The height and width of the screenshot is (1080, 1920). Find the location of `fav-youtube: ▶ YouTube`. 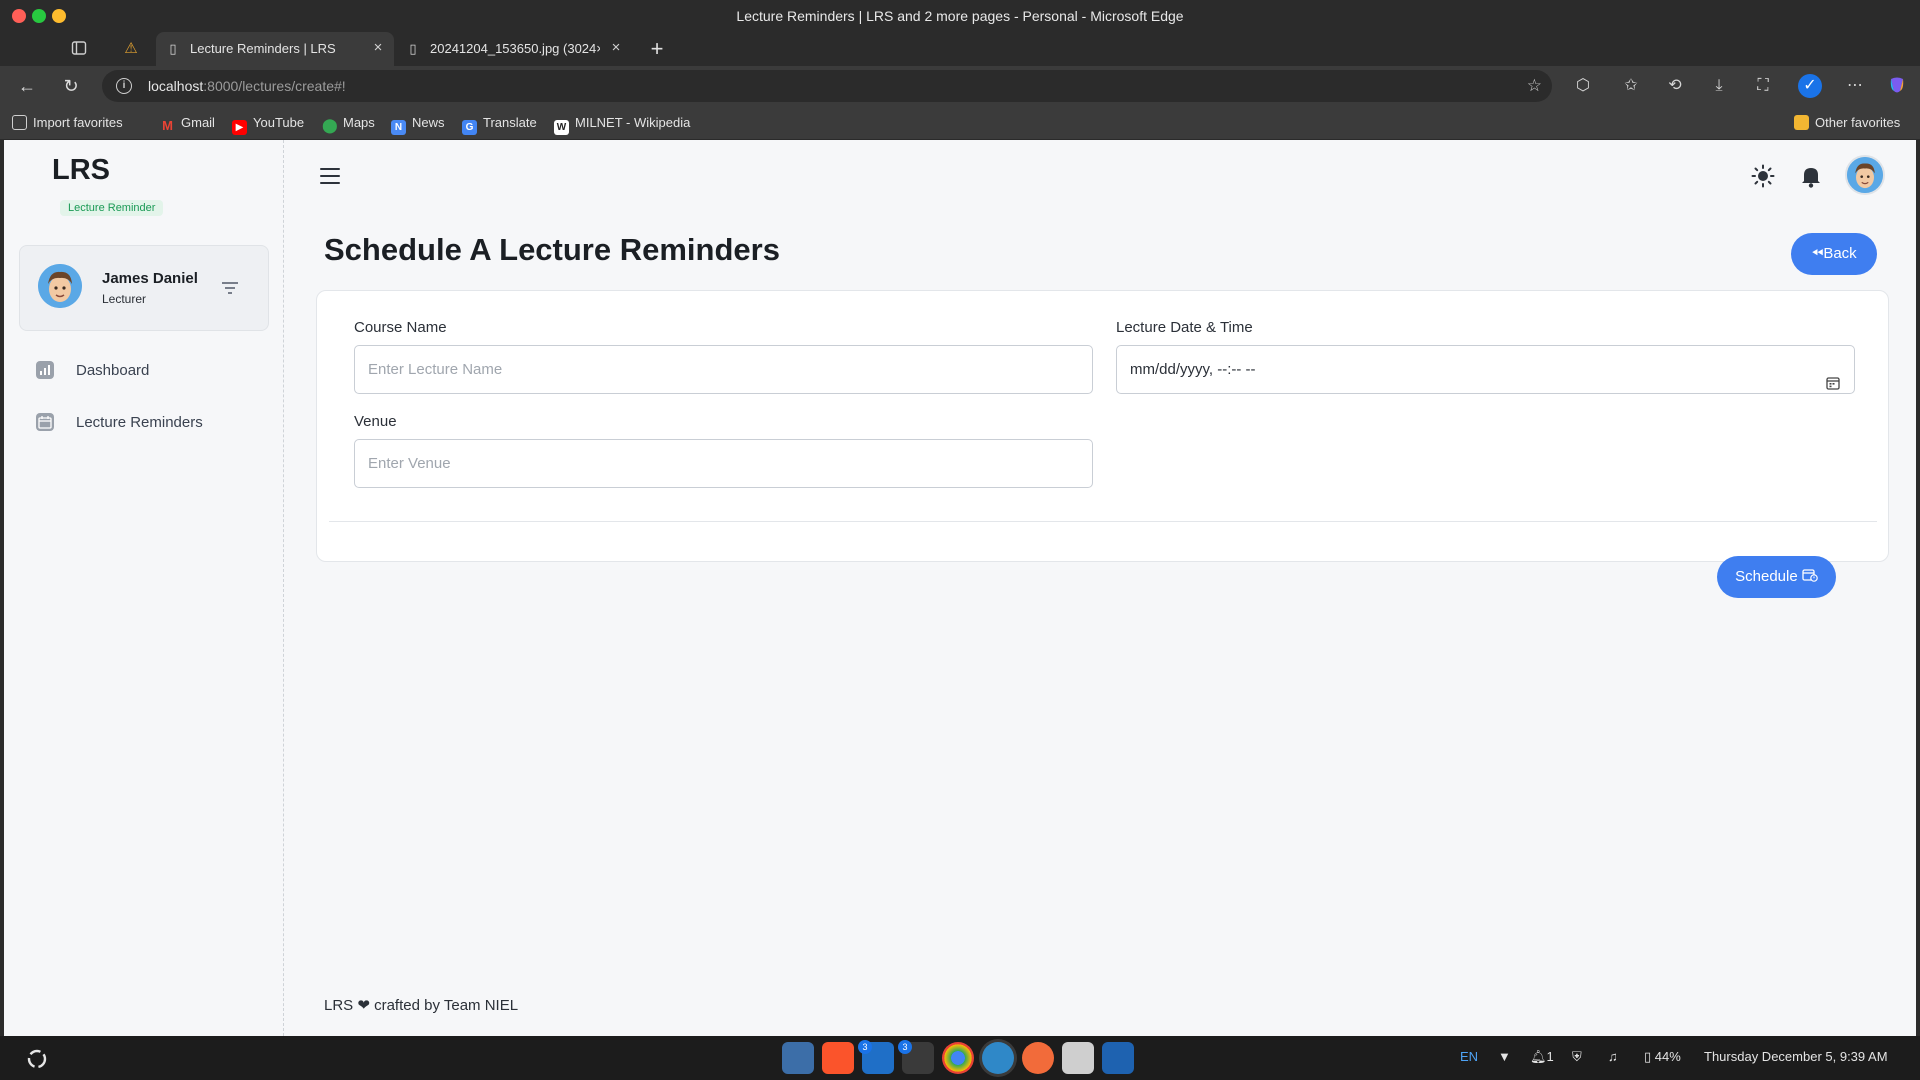

fav-youtube: ▶ YouTube is located at coordinates (268, 125).